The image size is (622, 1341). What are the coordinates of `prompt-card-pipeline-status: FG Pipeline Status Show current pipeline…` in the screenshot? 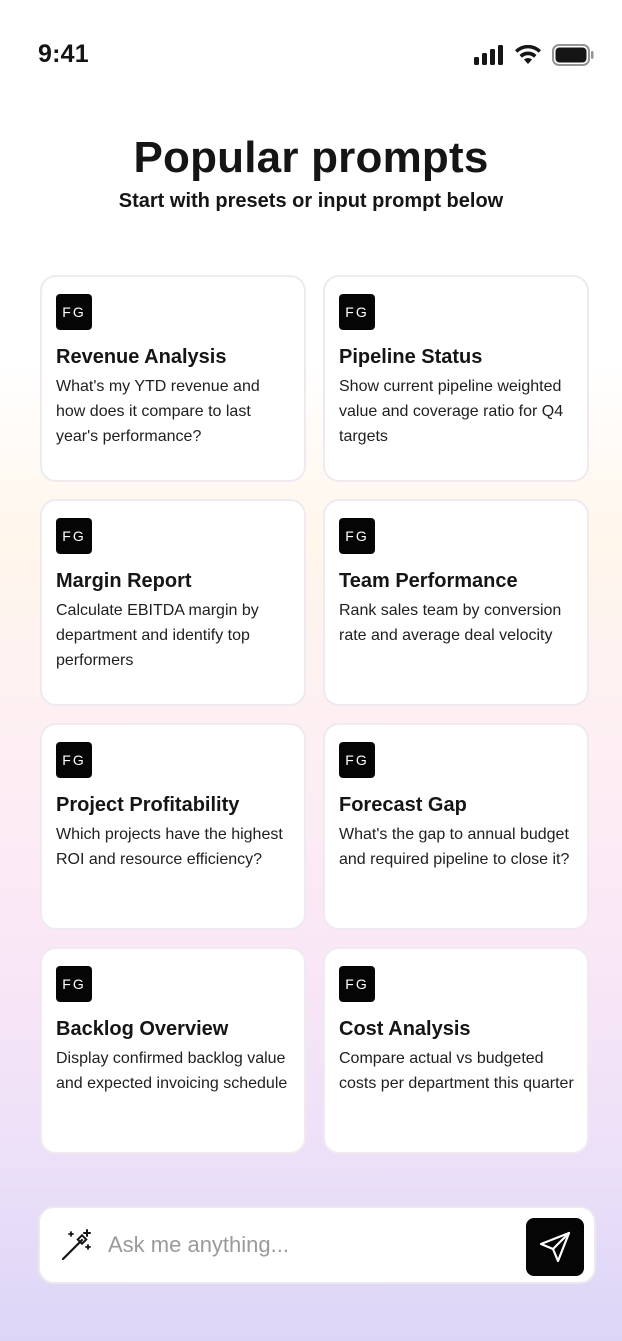 It's located at (456, 378).